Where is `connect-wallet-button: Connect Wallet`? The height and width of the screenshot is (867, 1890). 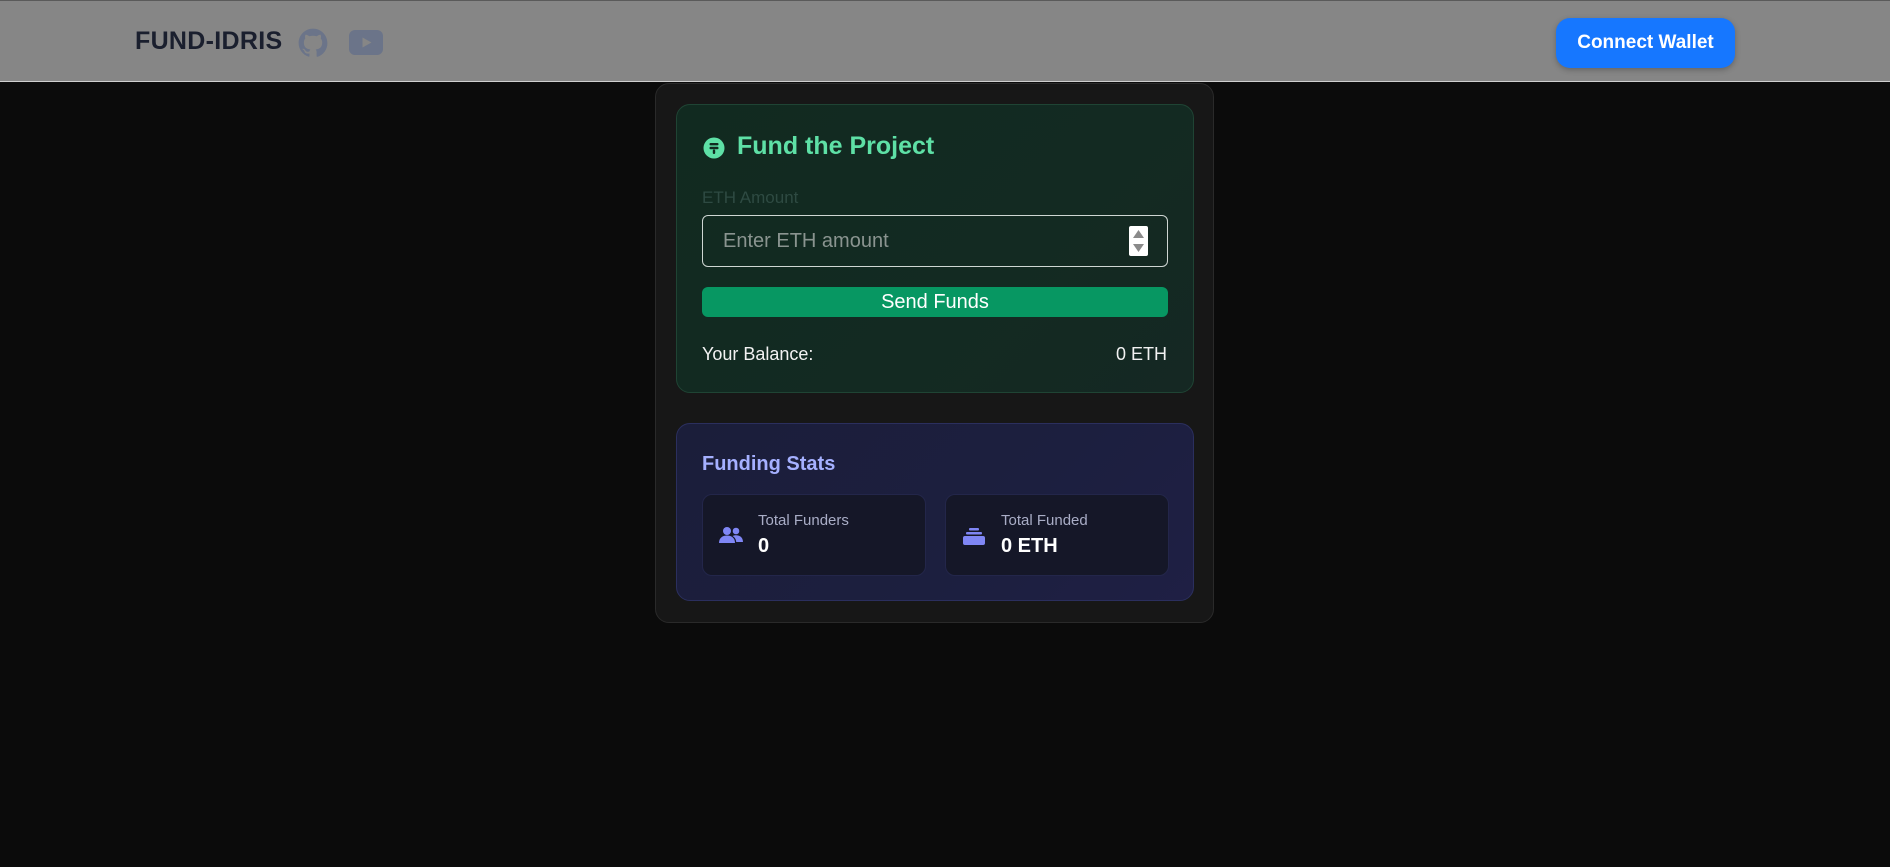 connect-wallet-button: Connect Wallet is located at coordinates (1645, 43).